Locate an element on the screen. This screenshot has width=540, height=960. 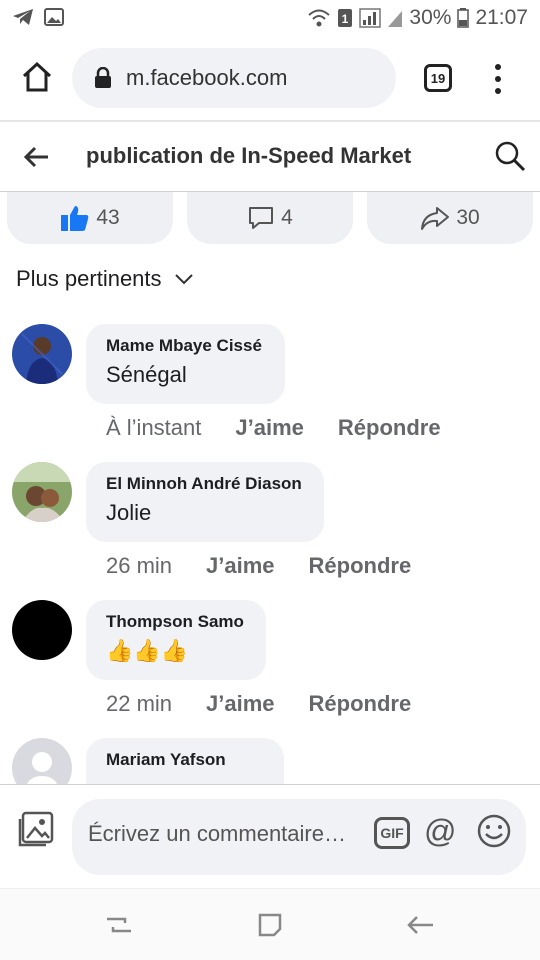
tabs-button: 19 is located at coordinates (438, 78).